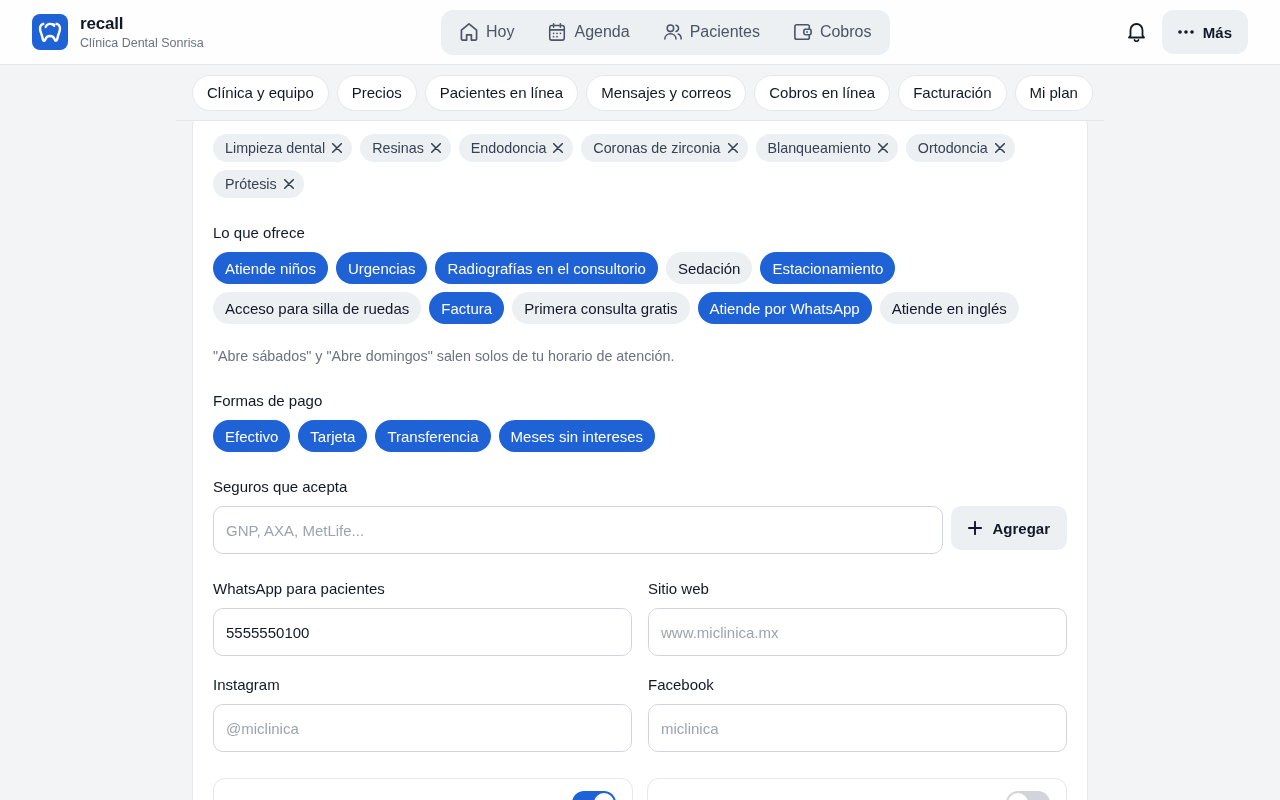 This screenshot has height=800, width=1280. Describe the element at coordinates (857, 728) in the screenshot. I see `input-field: miclinica` at that location.